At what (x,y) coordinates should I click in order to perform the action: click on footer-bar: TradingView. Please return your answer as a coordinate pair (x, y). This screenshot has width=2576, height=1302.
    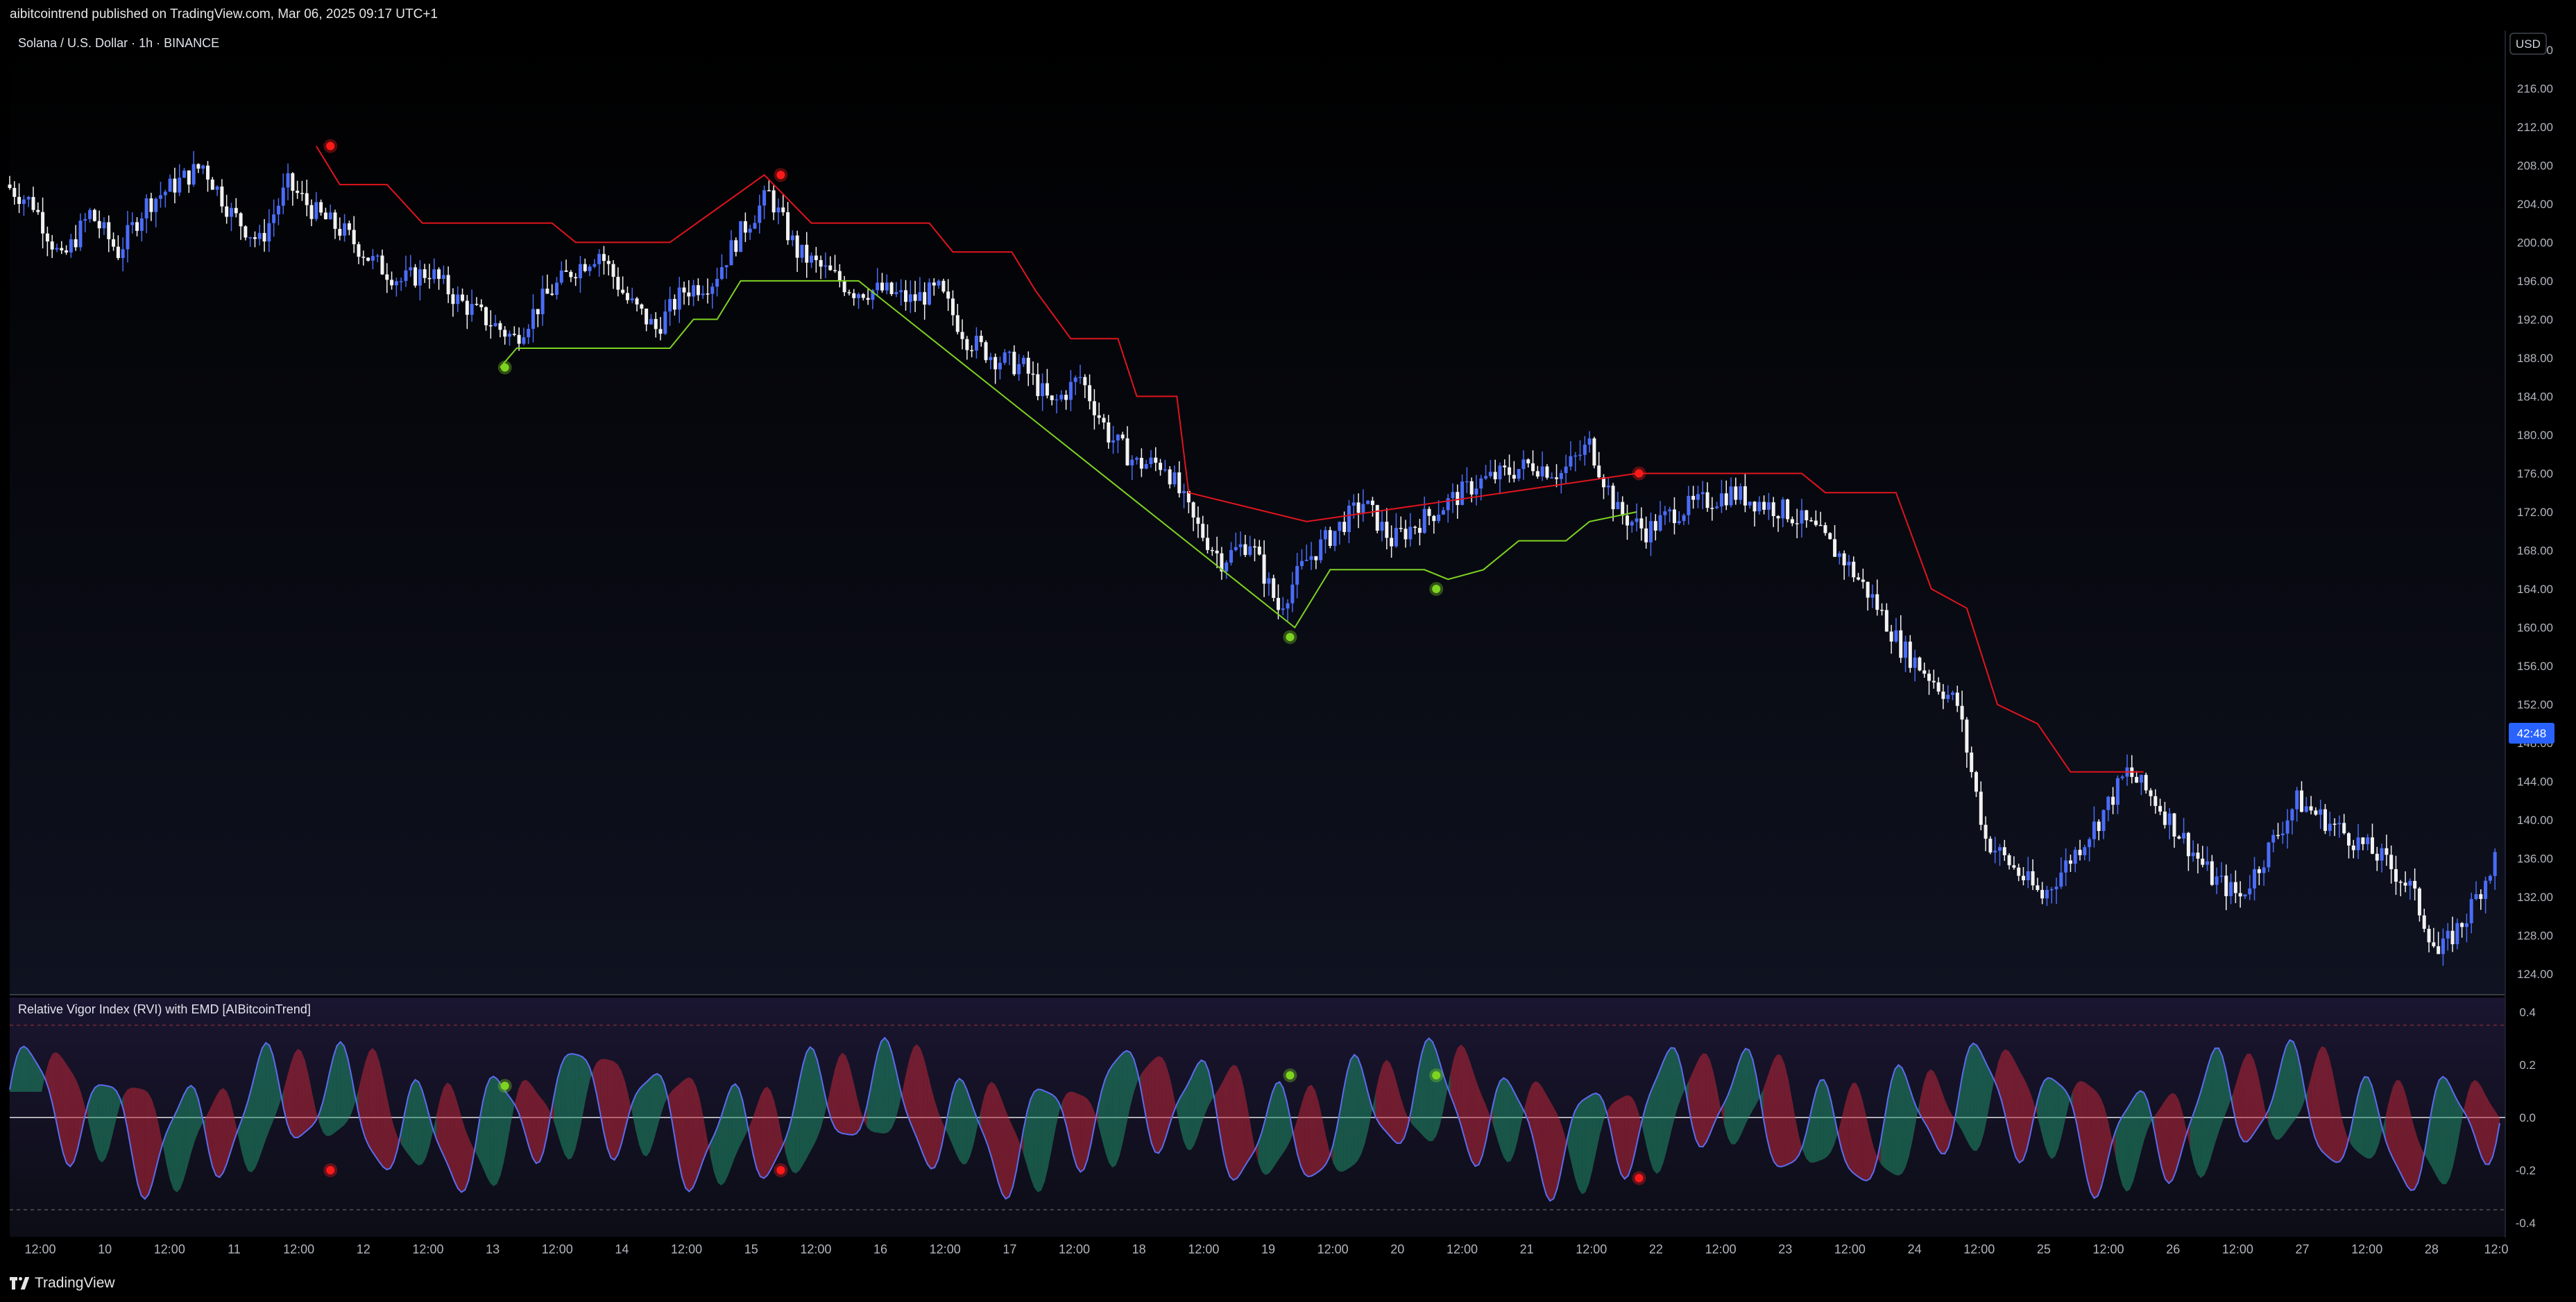
    Looking at the image, I should click on (1288, 1283).